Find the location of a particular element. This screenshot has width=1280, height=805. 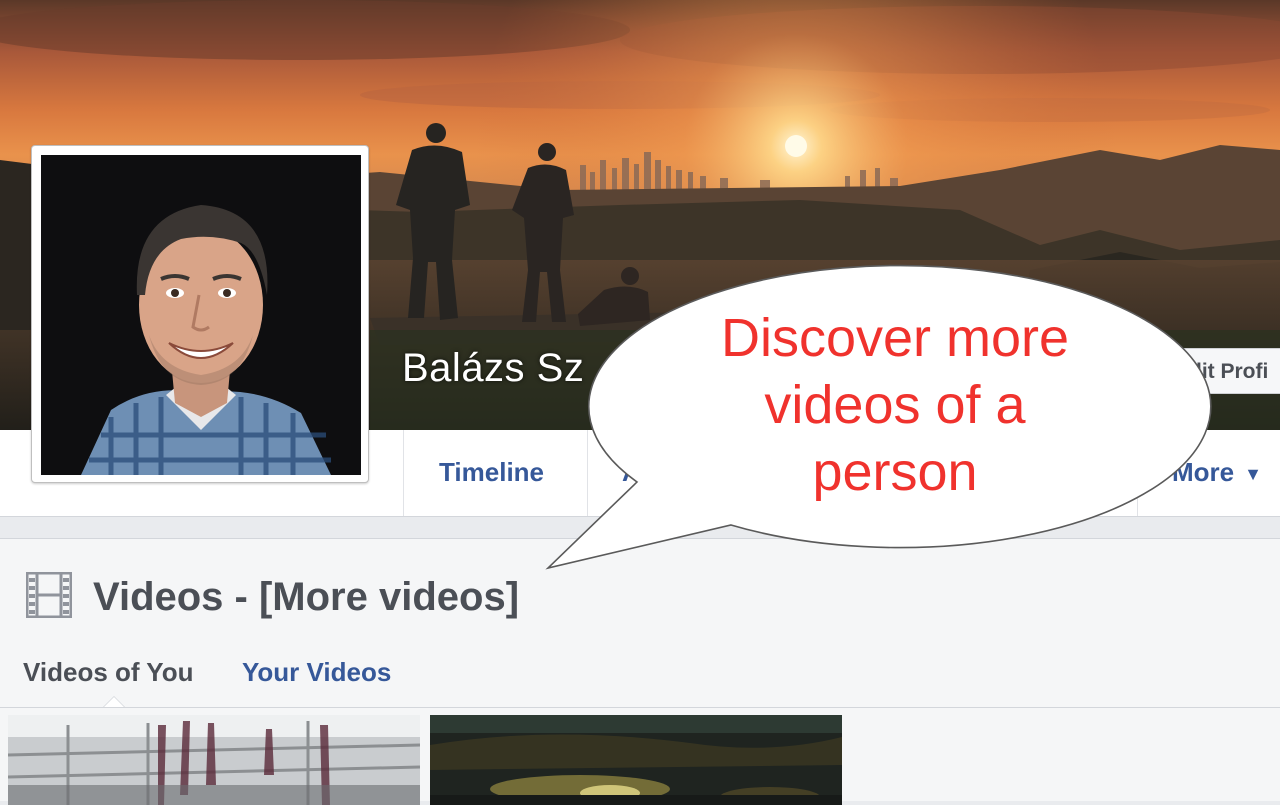

film-strip-icon is located at coordinates (49, 595).